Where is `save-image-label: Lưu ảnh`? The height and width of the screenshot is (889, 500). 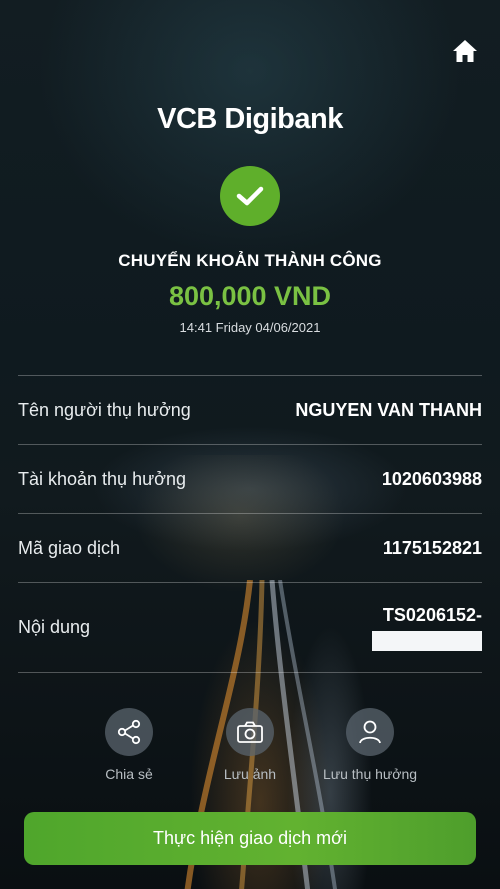 save-image-label: Lưu ảnh is located at coordinates (250, 774).